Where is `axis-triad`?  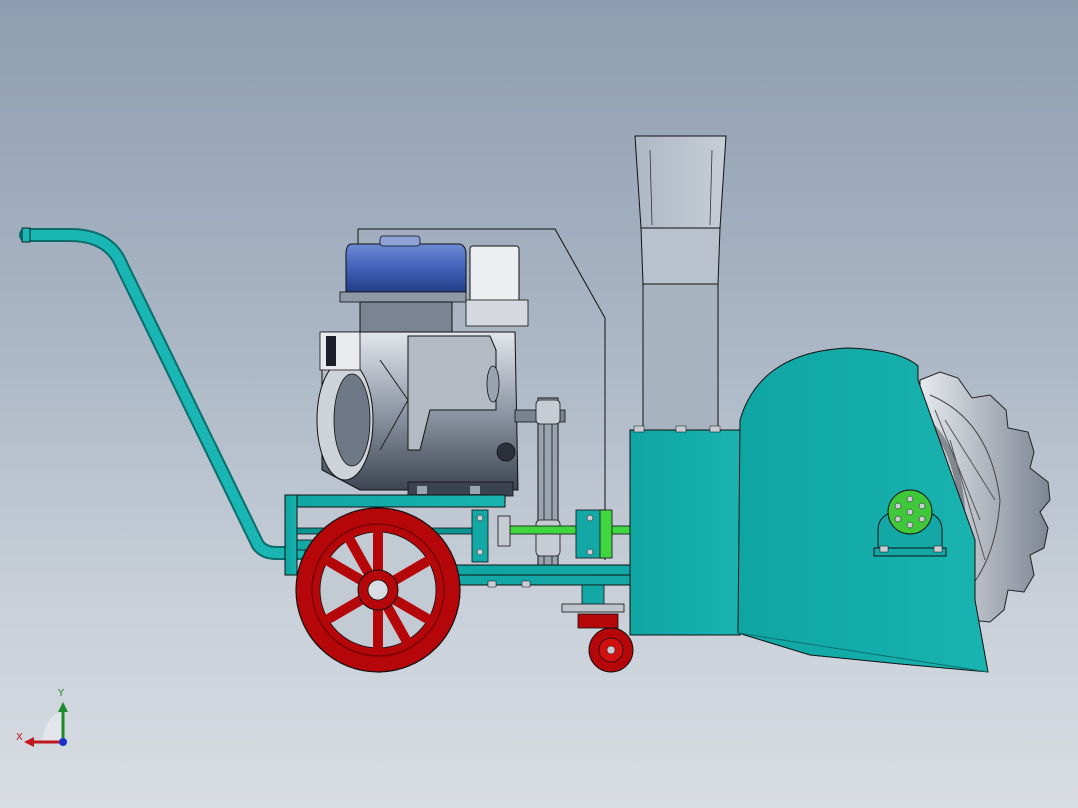
axis-triad is located at coordinates (46, 724).